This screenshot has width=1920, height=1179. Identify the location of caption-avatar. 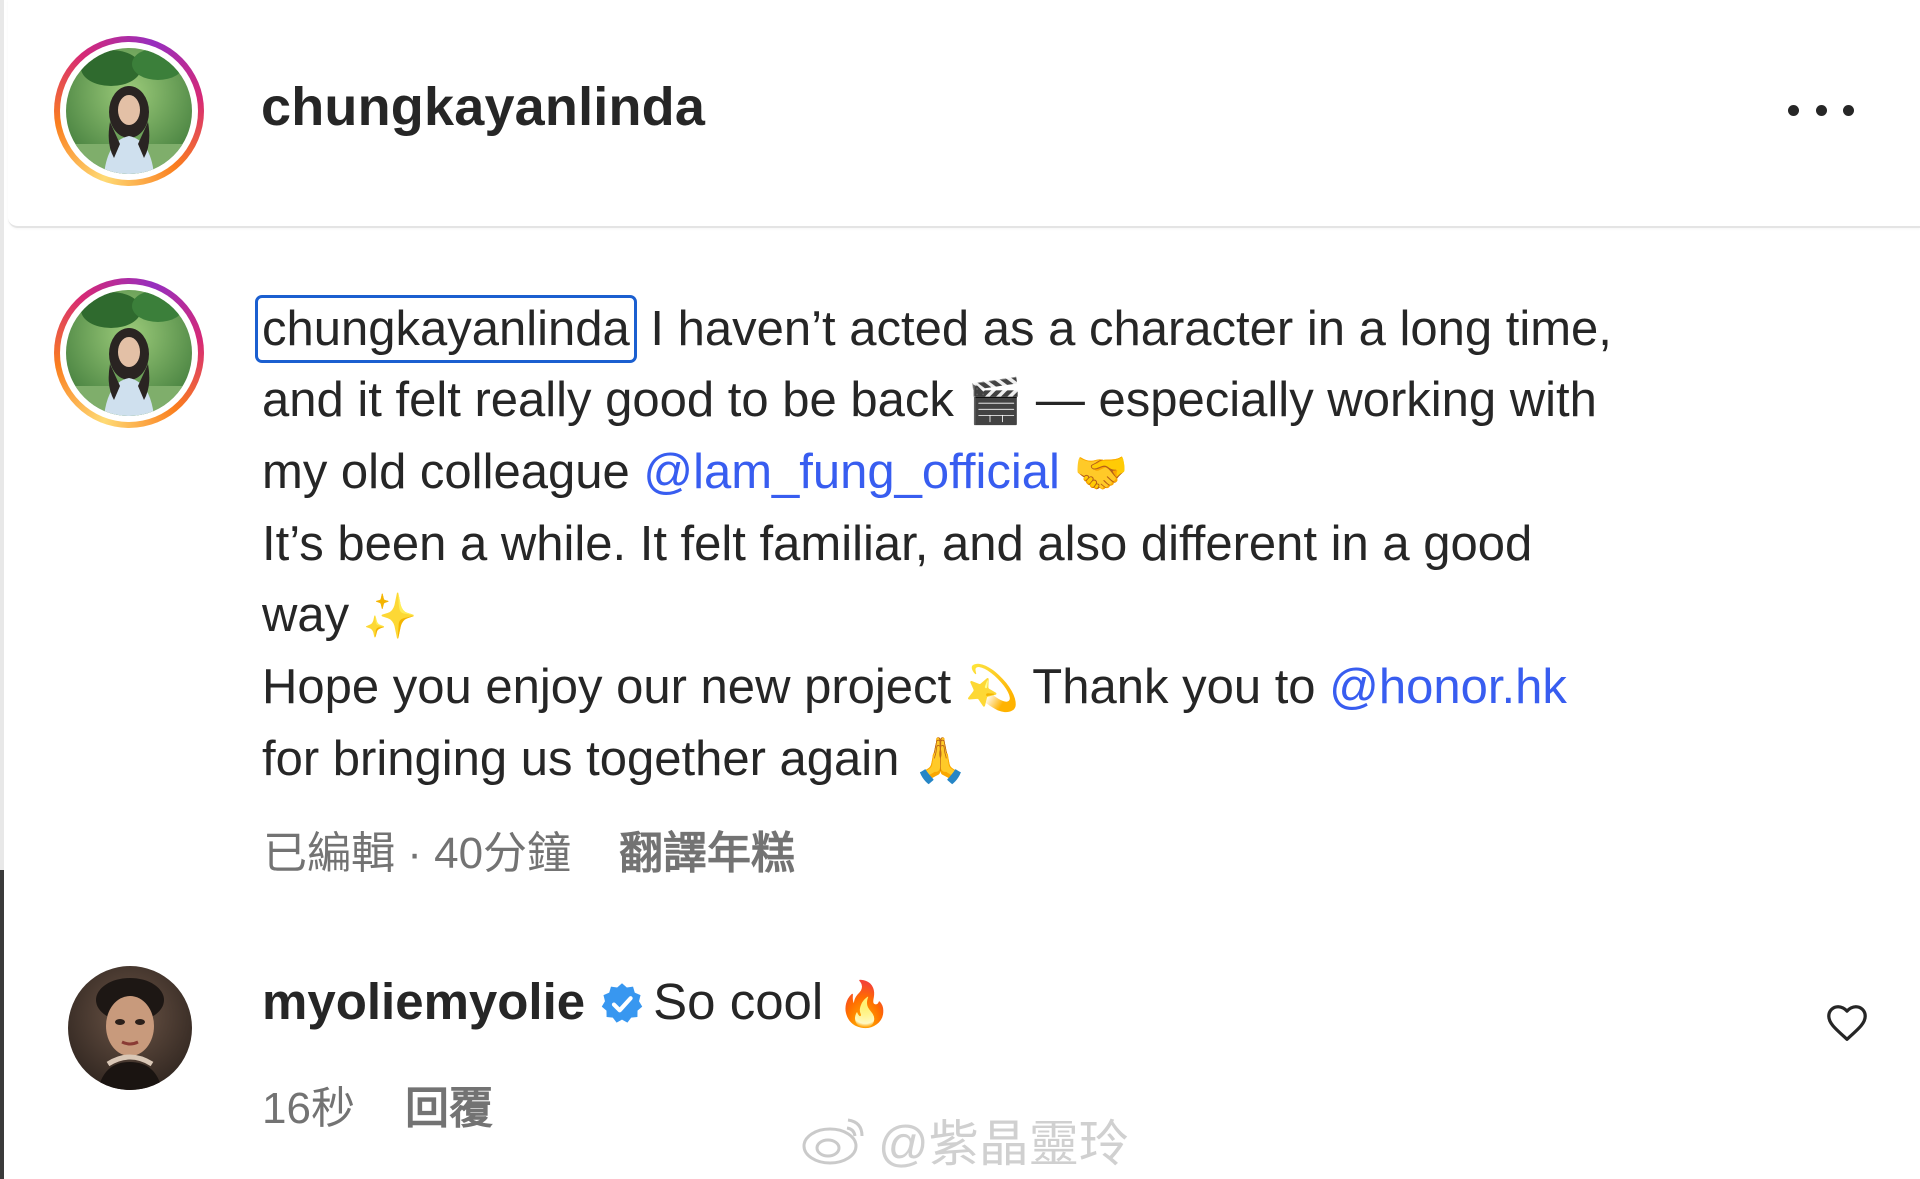
(129, 353).